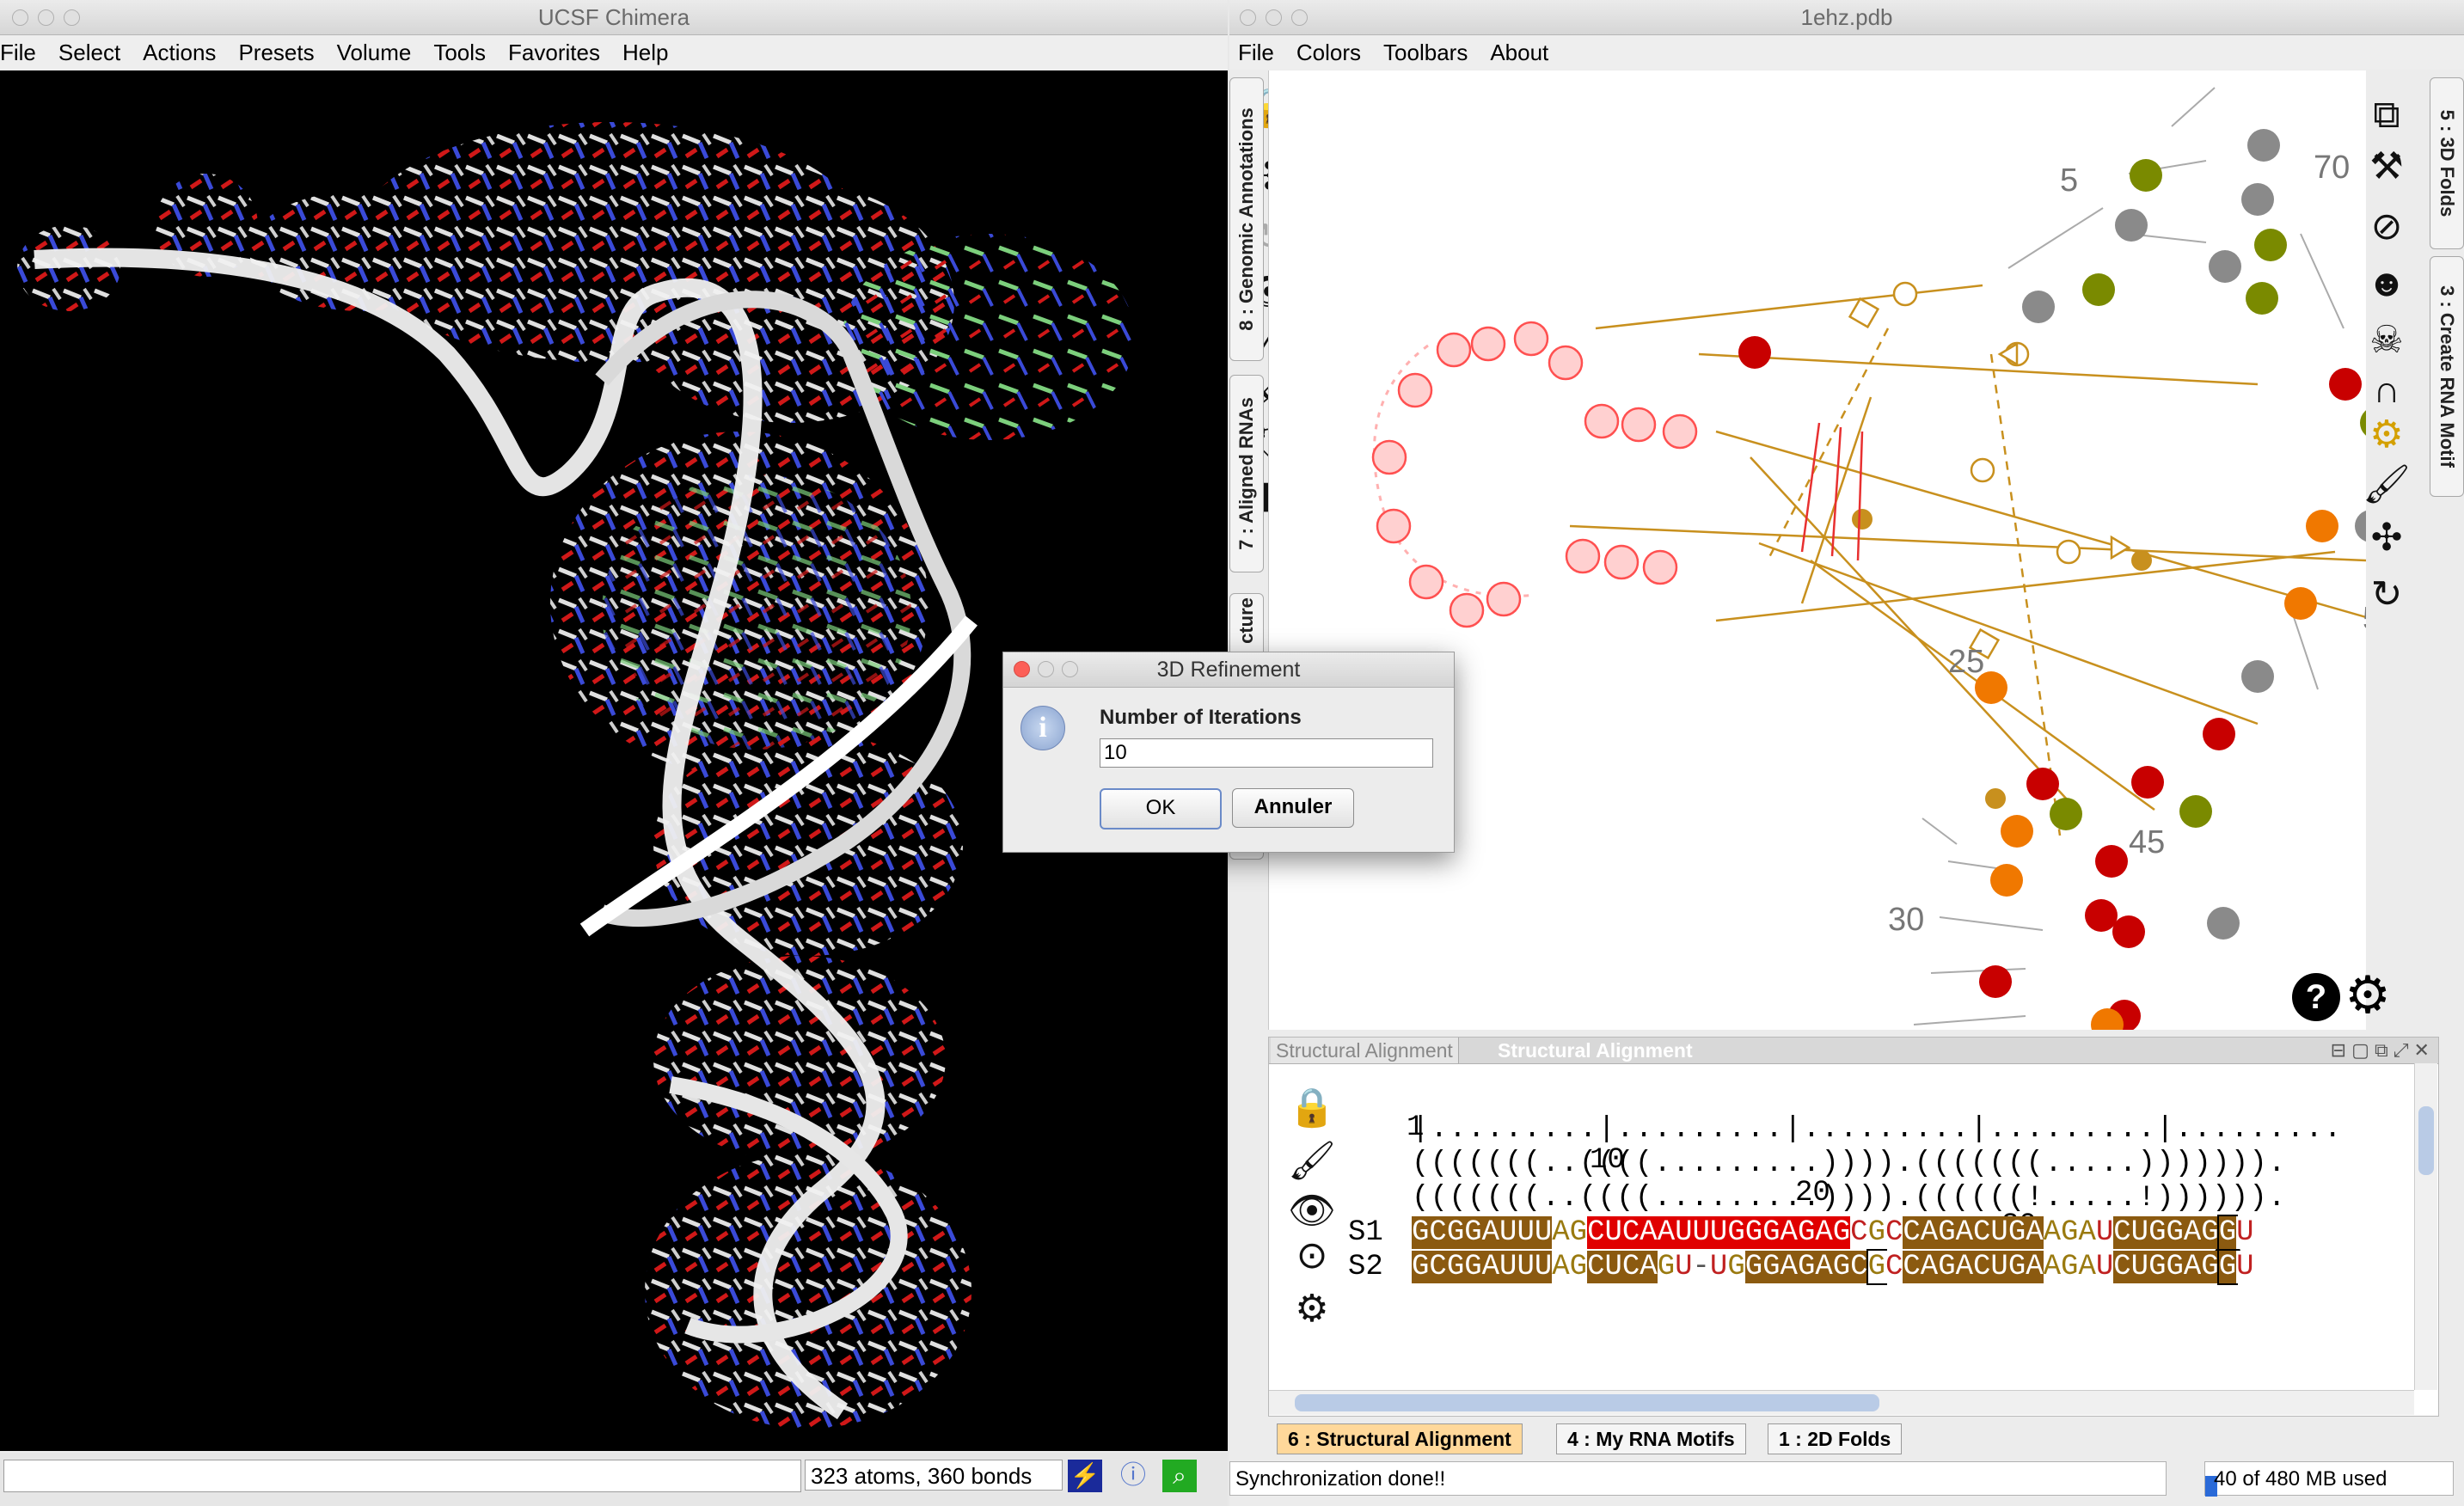 This screenshot has width=2464, height=1506. Describe the element at coordinates (1248, 17) in the screenshot. I see `close-window-button` at that location.